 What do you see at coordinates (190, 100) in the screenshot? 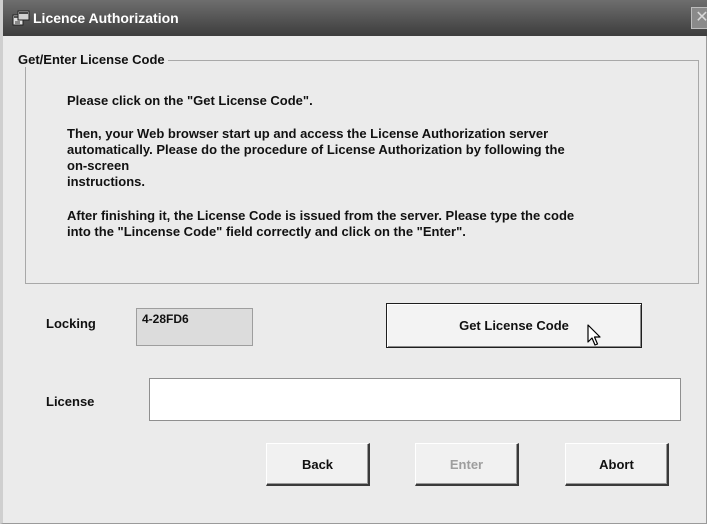
I see `instruction-text-1: Please click on the "Get License Code".` at bounding box center [190, 100].